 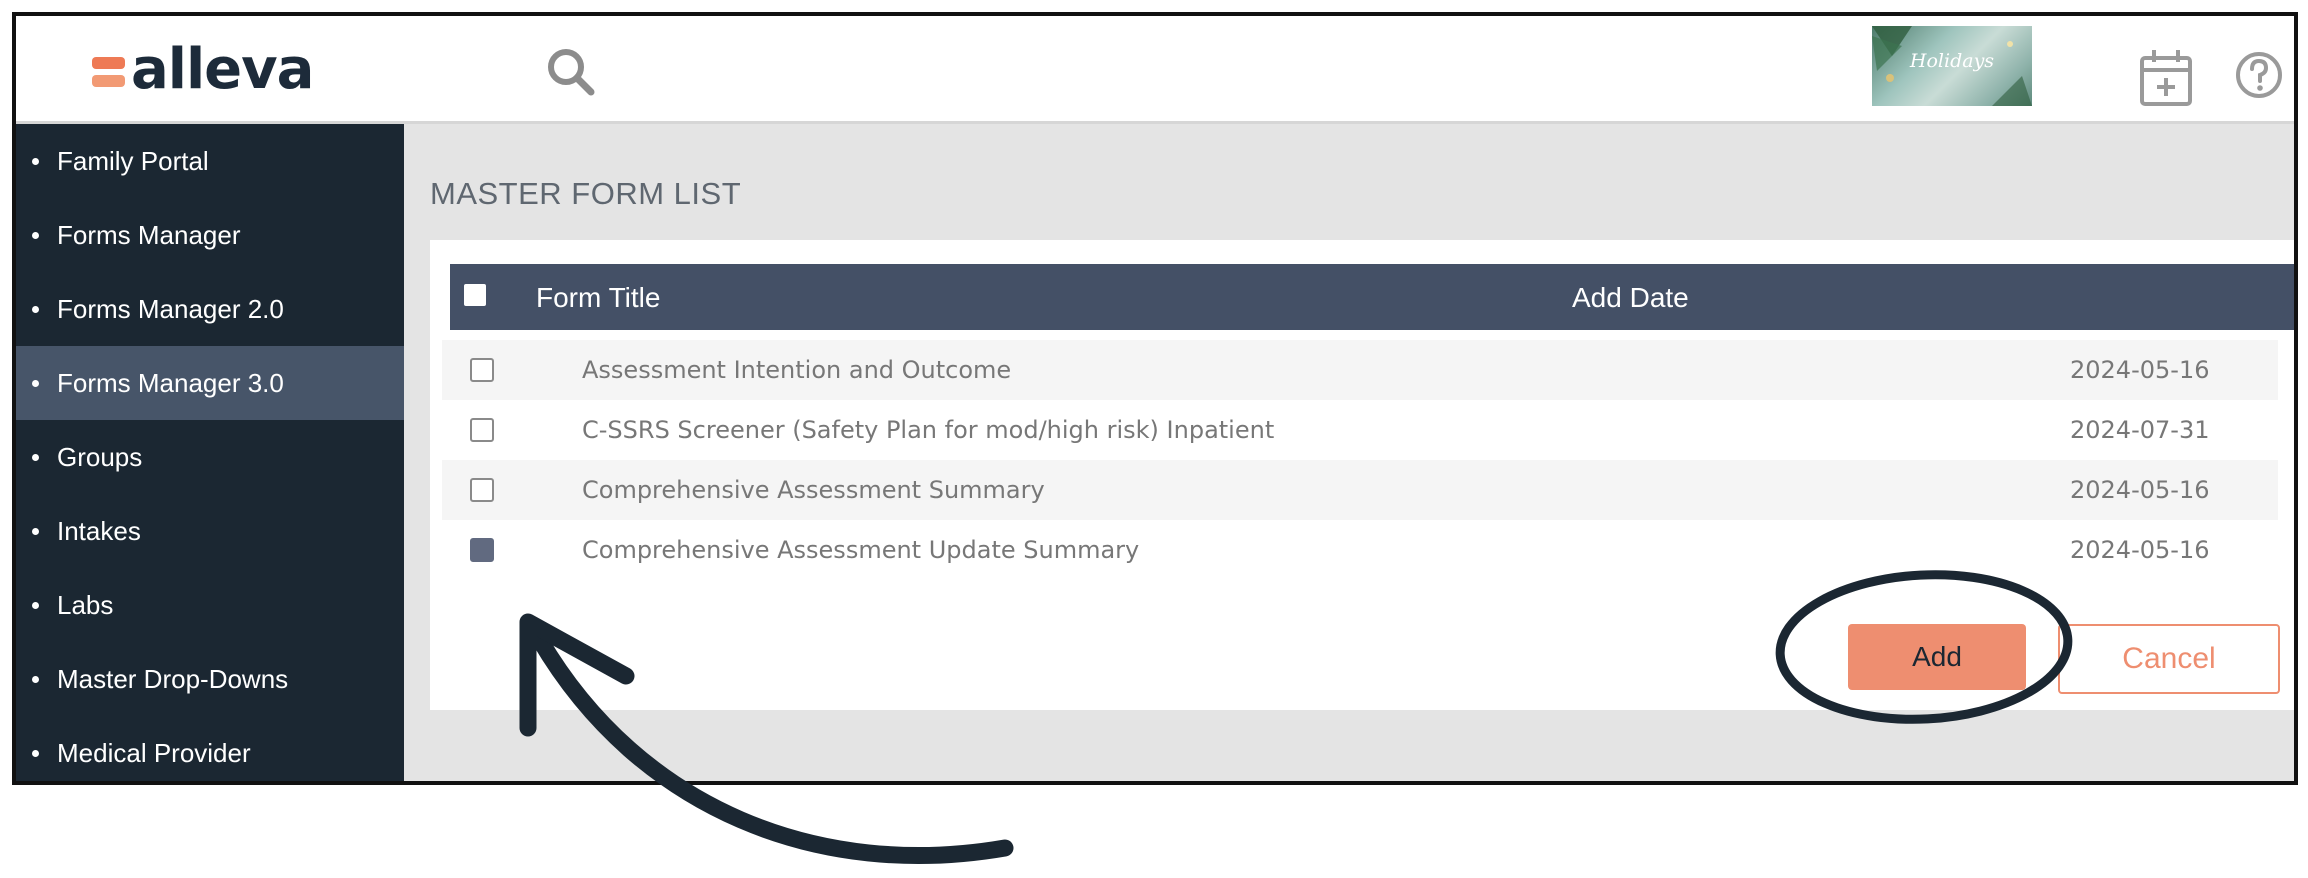 I want to click on page-title: MASTER FORM LIST, so click(x=586, y=193).